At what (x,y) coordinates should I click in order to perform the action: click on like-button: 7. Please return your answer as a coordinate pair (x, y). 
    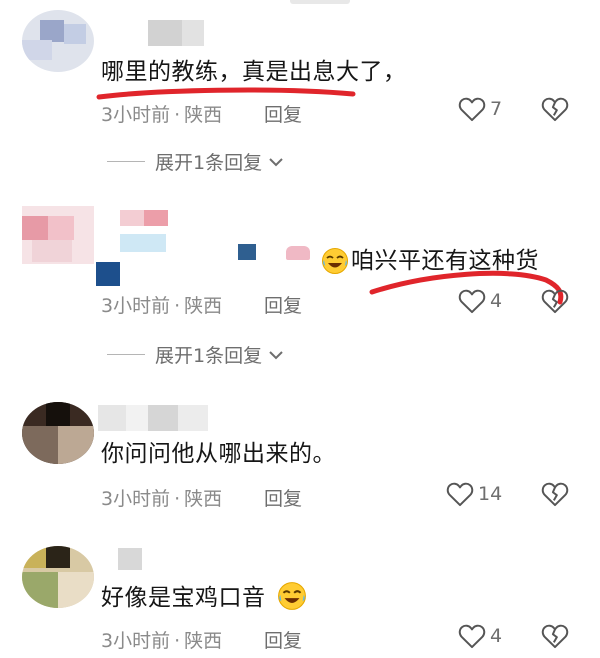
    Looking at the image, I should click on (480, 109).